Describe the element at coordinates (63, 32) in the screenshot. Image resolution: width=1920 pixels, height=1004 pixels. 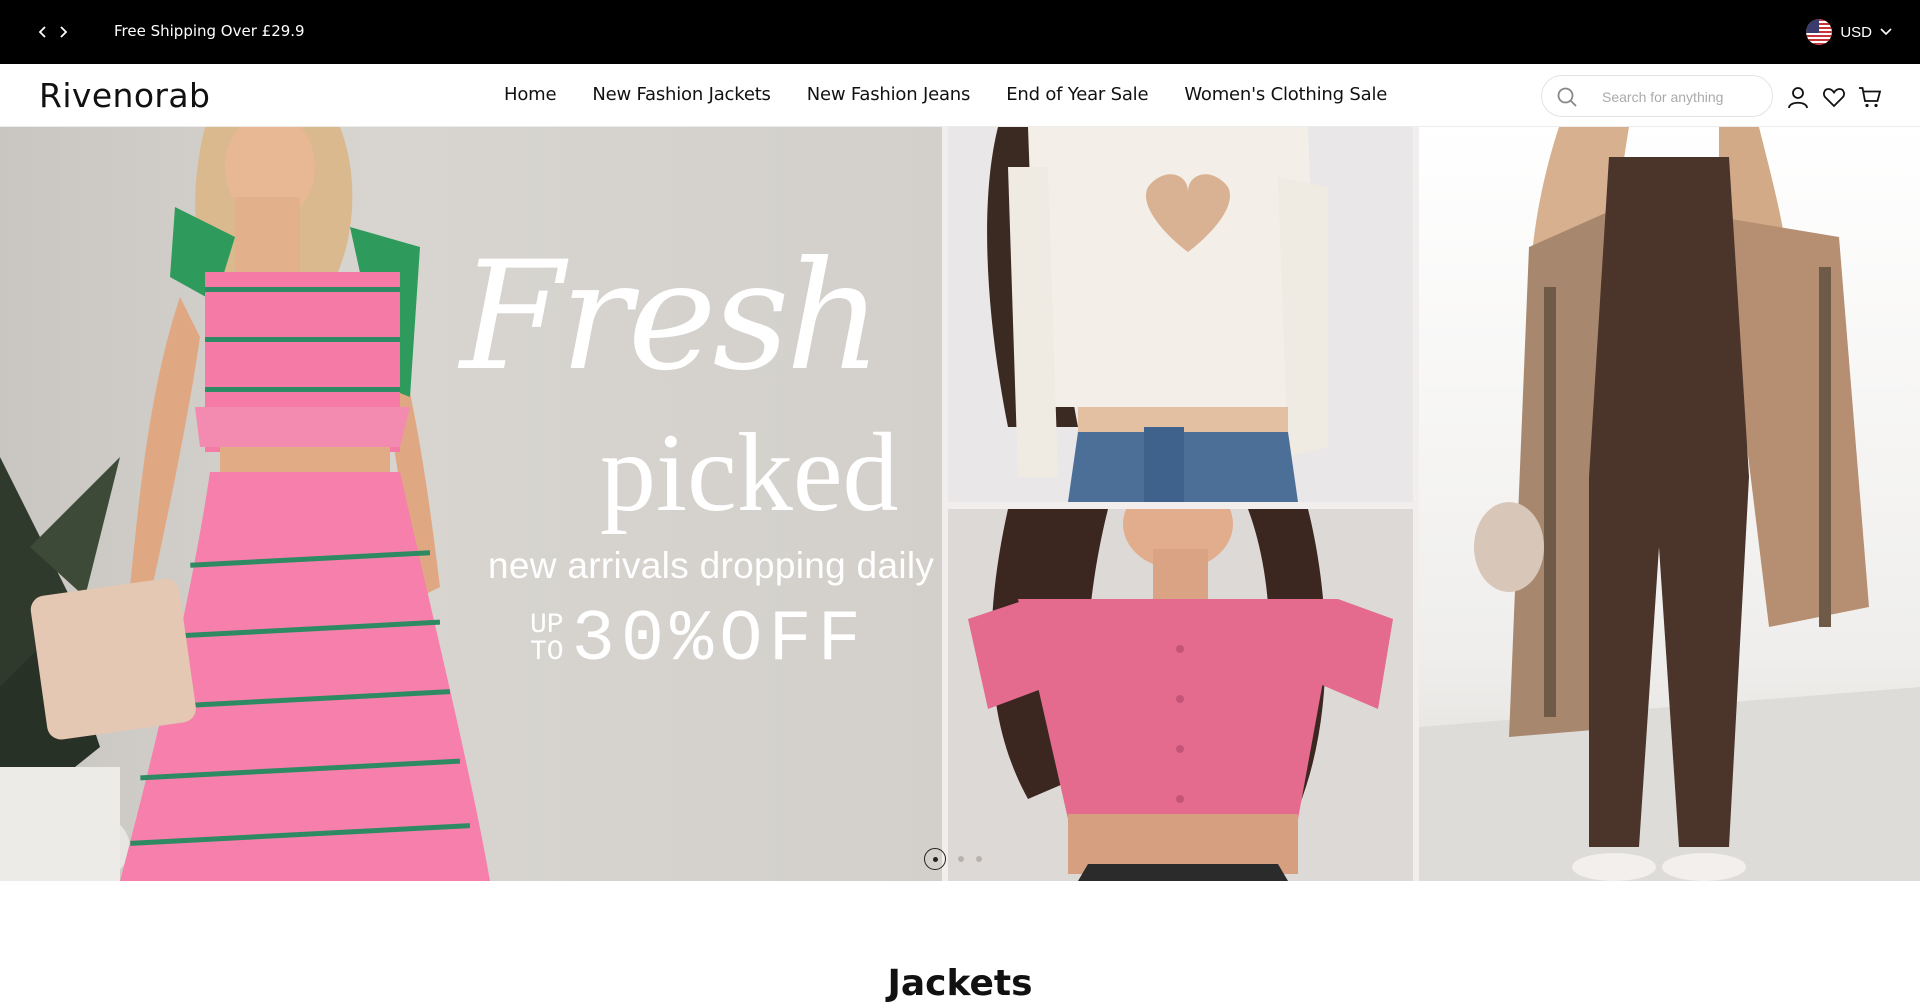
I see `chevron-right-icon` at that location.